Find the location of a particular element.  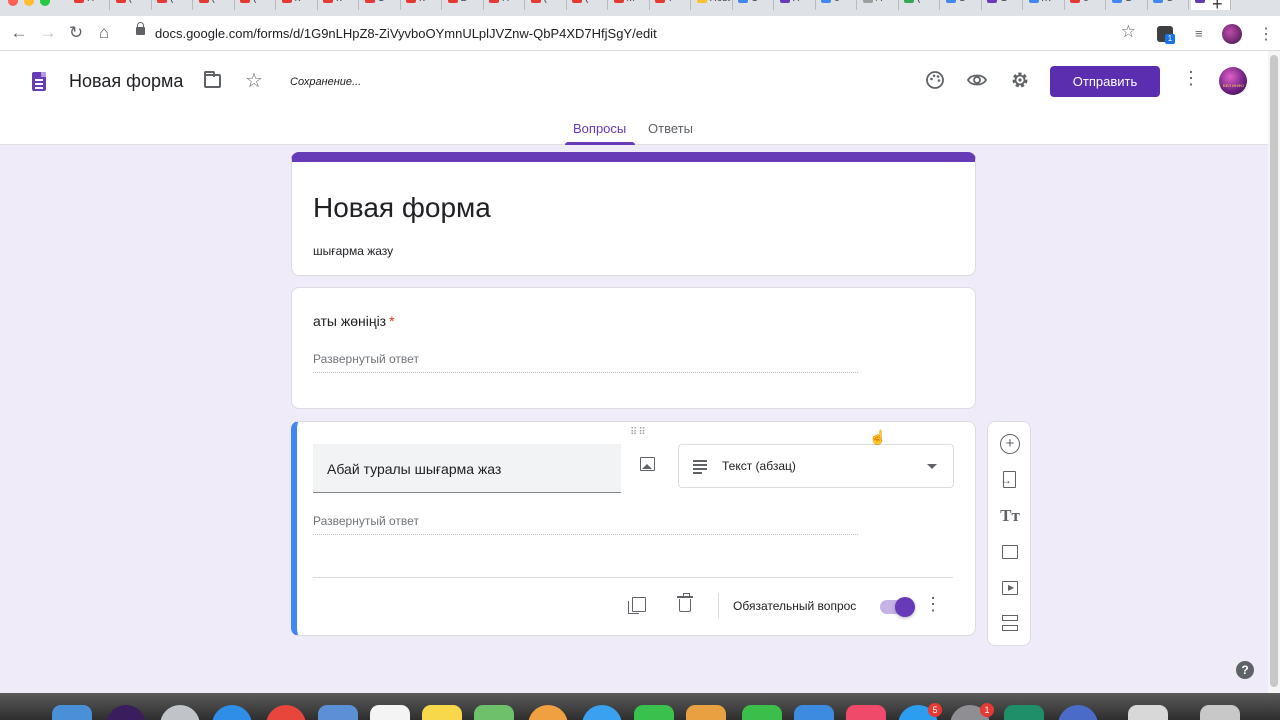

media-control-icon: ≡ is located at coordinates (1203, 34).